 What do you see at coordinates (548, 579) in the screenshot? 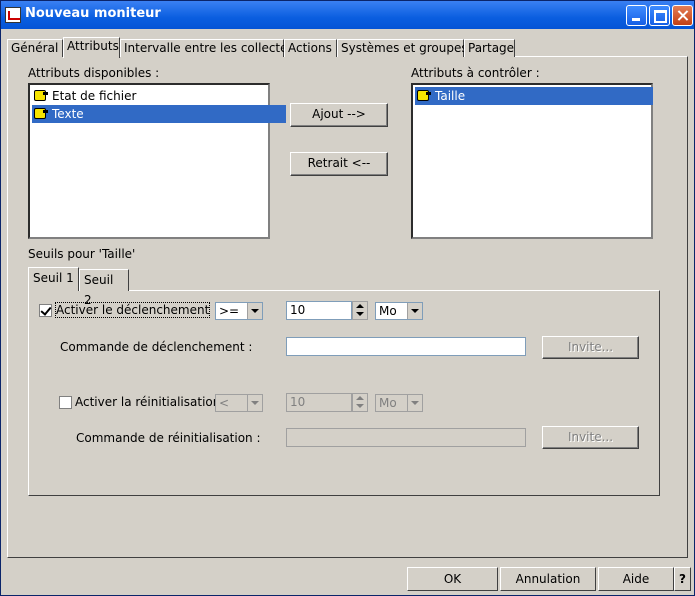
I see `cancel-button: Annulation` at bounding box center [548, 579].